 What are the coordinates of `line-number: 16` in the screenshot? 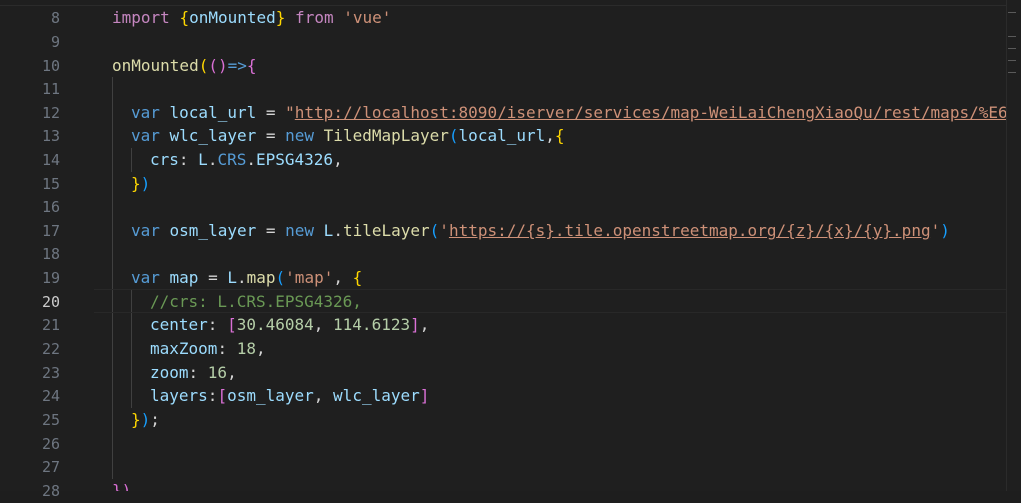 It's located at (50, 207).